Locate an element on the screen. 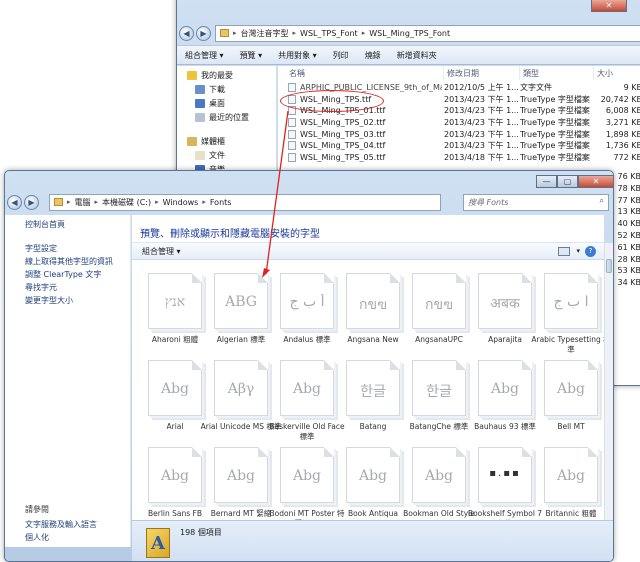 This screenshot has height=562, width=640. minimize-button: — is located at coordinates (546, 181).